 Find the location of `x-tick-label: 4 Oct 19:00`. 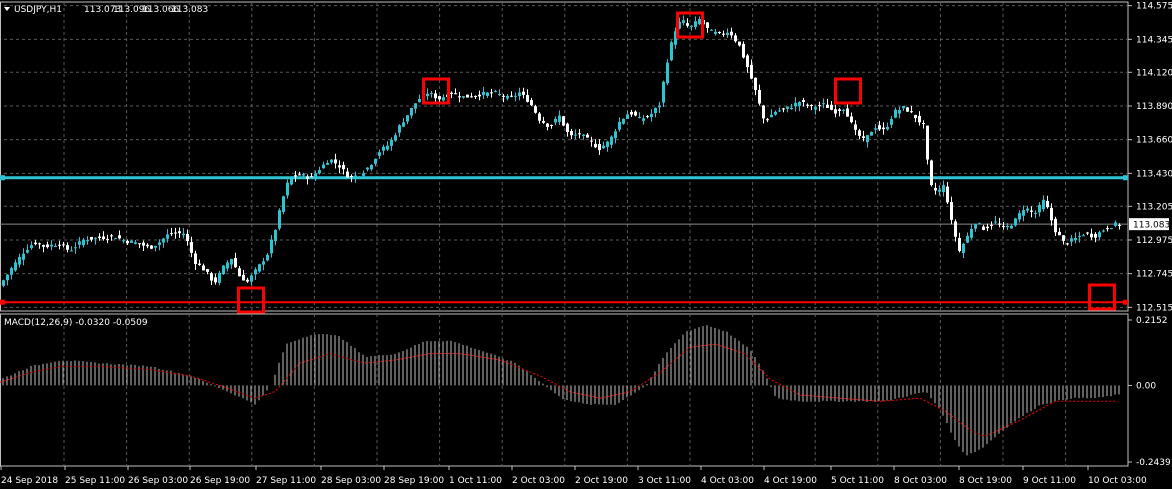

x-tick-label: 4 Oct 19:00 is located at coordinates (790, 481).